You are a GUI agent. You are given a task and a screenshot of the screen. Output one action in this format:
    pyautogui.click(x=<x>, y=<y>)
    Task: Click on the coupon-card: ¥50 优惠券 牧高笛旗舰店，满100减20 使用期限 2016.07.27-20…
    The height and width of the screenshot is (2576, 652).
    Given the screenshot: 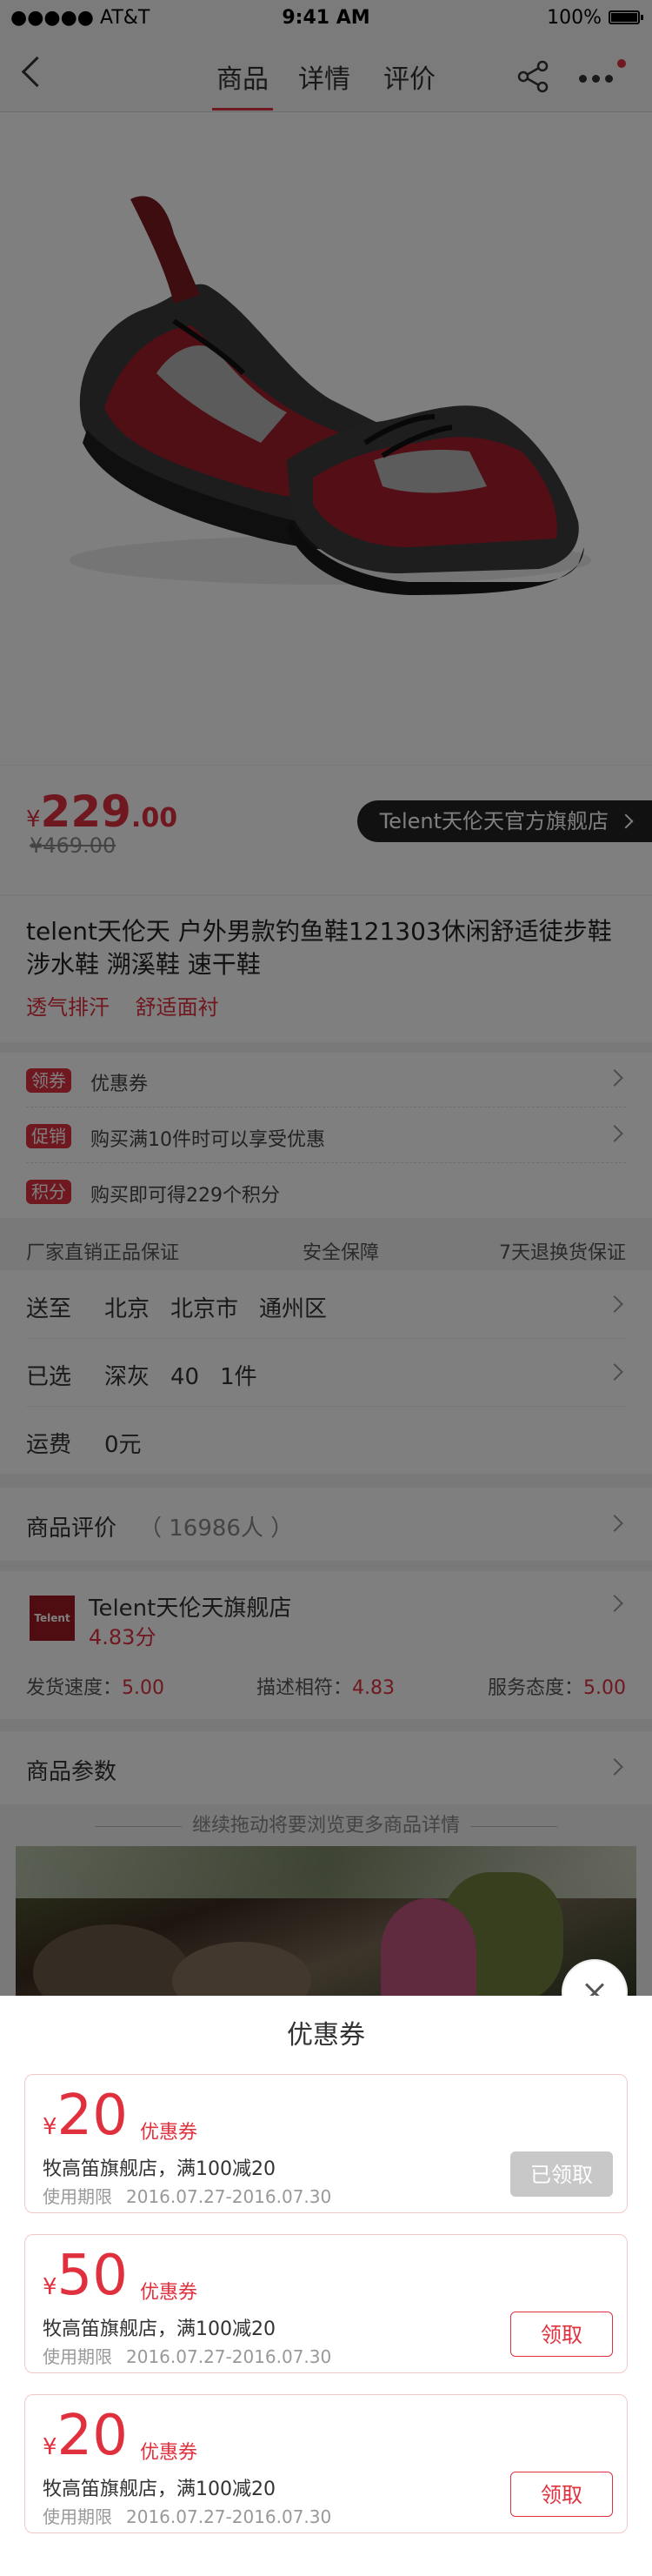 What is the action you would take?
    pyautogui.click(x=326, y=2303)
    